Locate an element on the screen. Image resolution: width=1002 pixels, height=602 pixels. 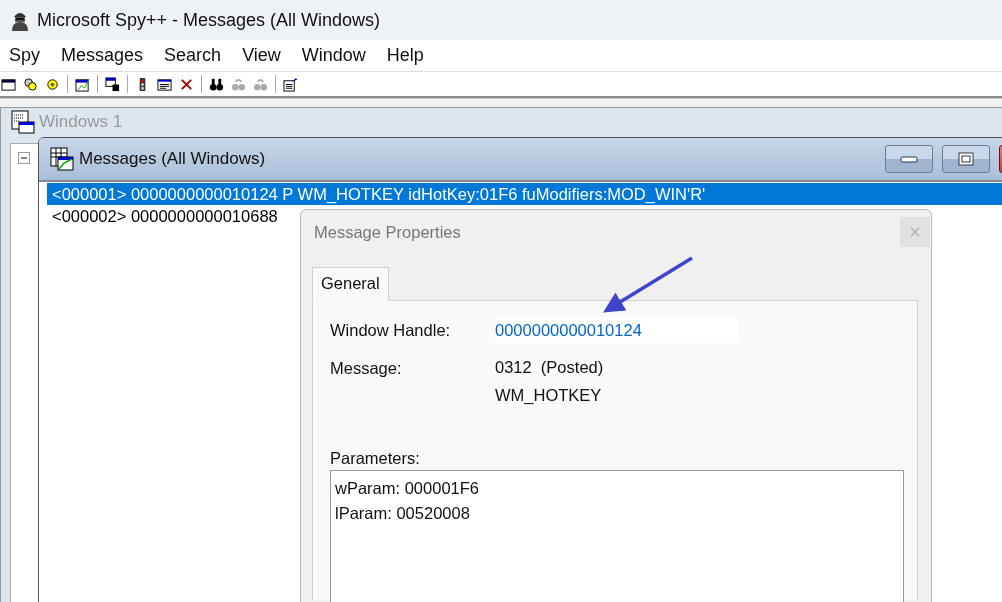
window-icon is located at coordinates (8, 84).